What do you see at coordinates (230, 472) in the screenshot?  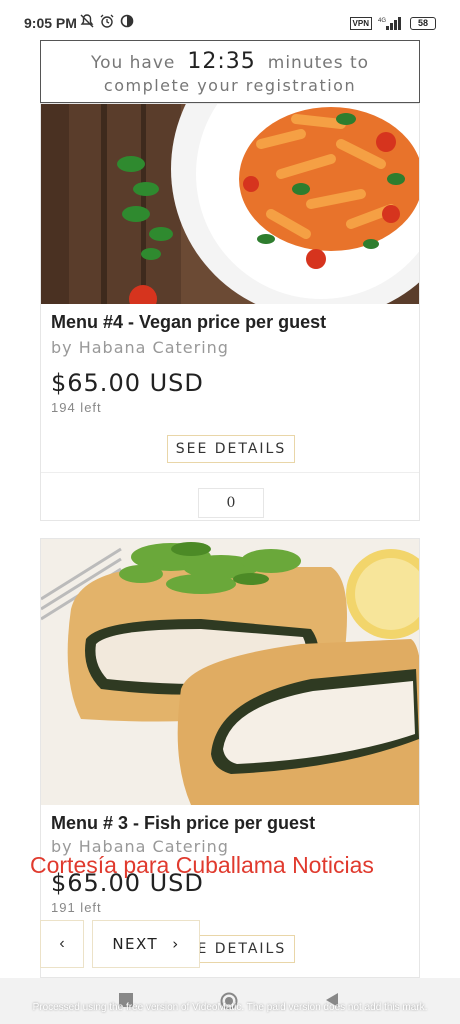 I see `card-divider` at bounding box center [230, 472].